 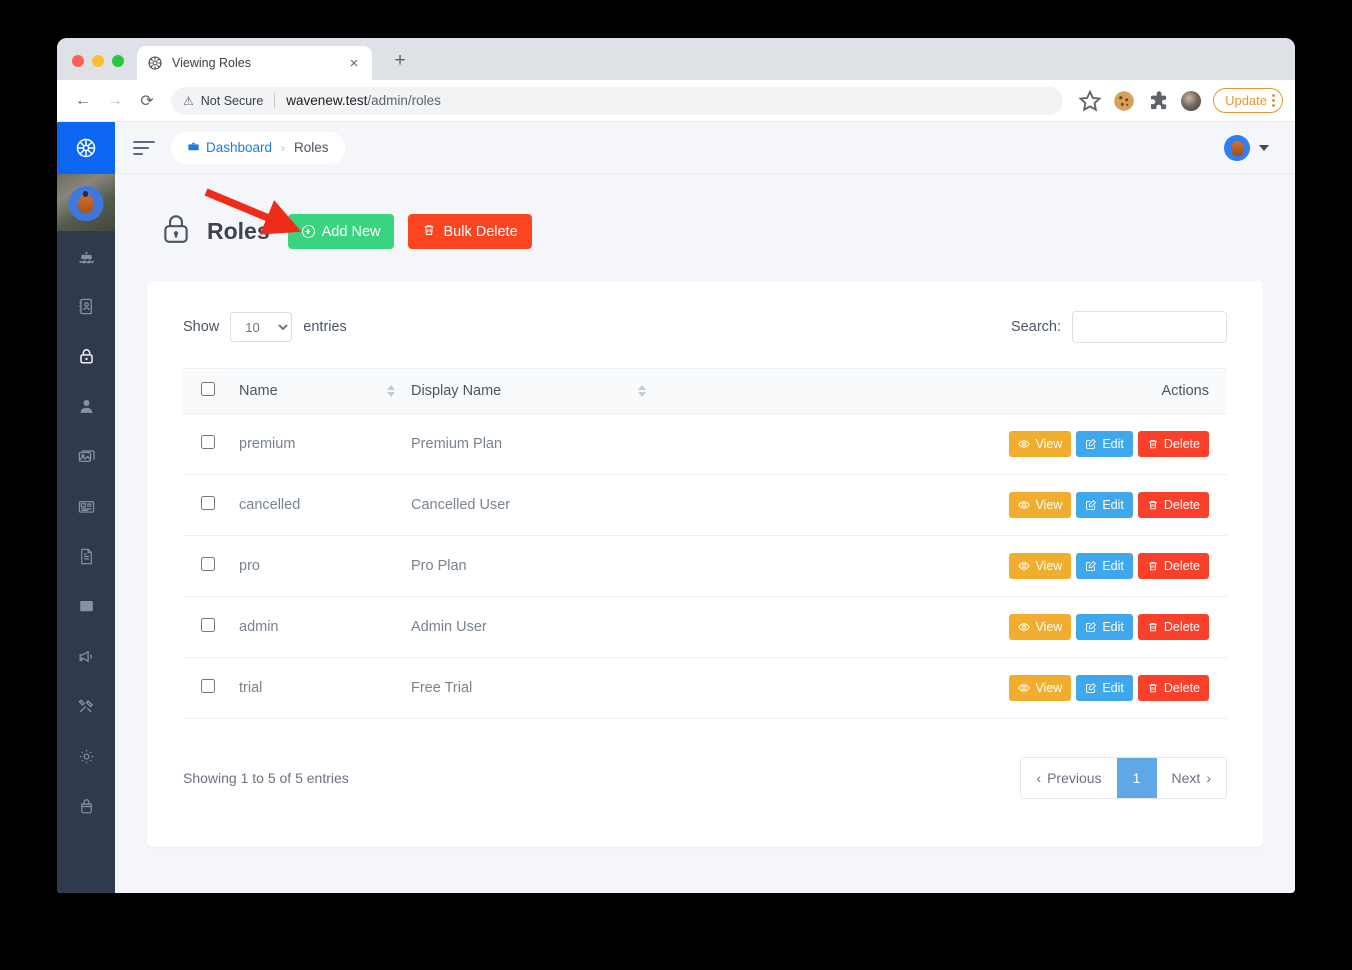 What do you see at coordinates (86, 806) in the screenshot?
I see `sidebar-item-appearance` at bounding box center [86, 806].